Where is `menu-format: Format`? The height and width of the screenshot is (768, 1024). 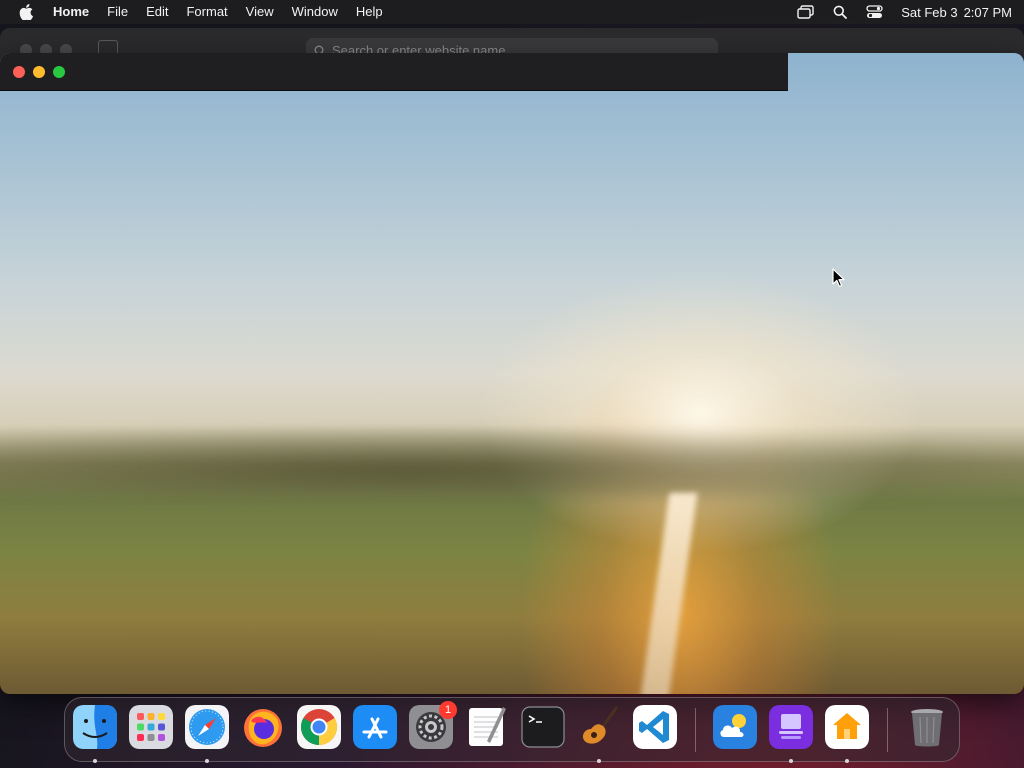
menu-format: Format is located at coordinates (206, 12).